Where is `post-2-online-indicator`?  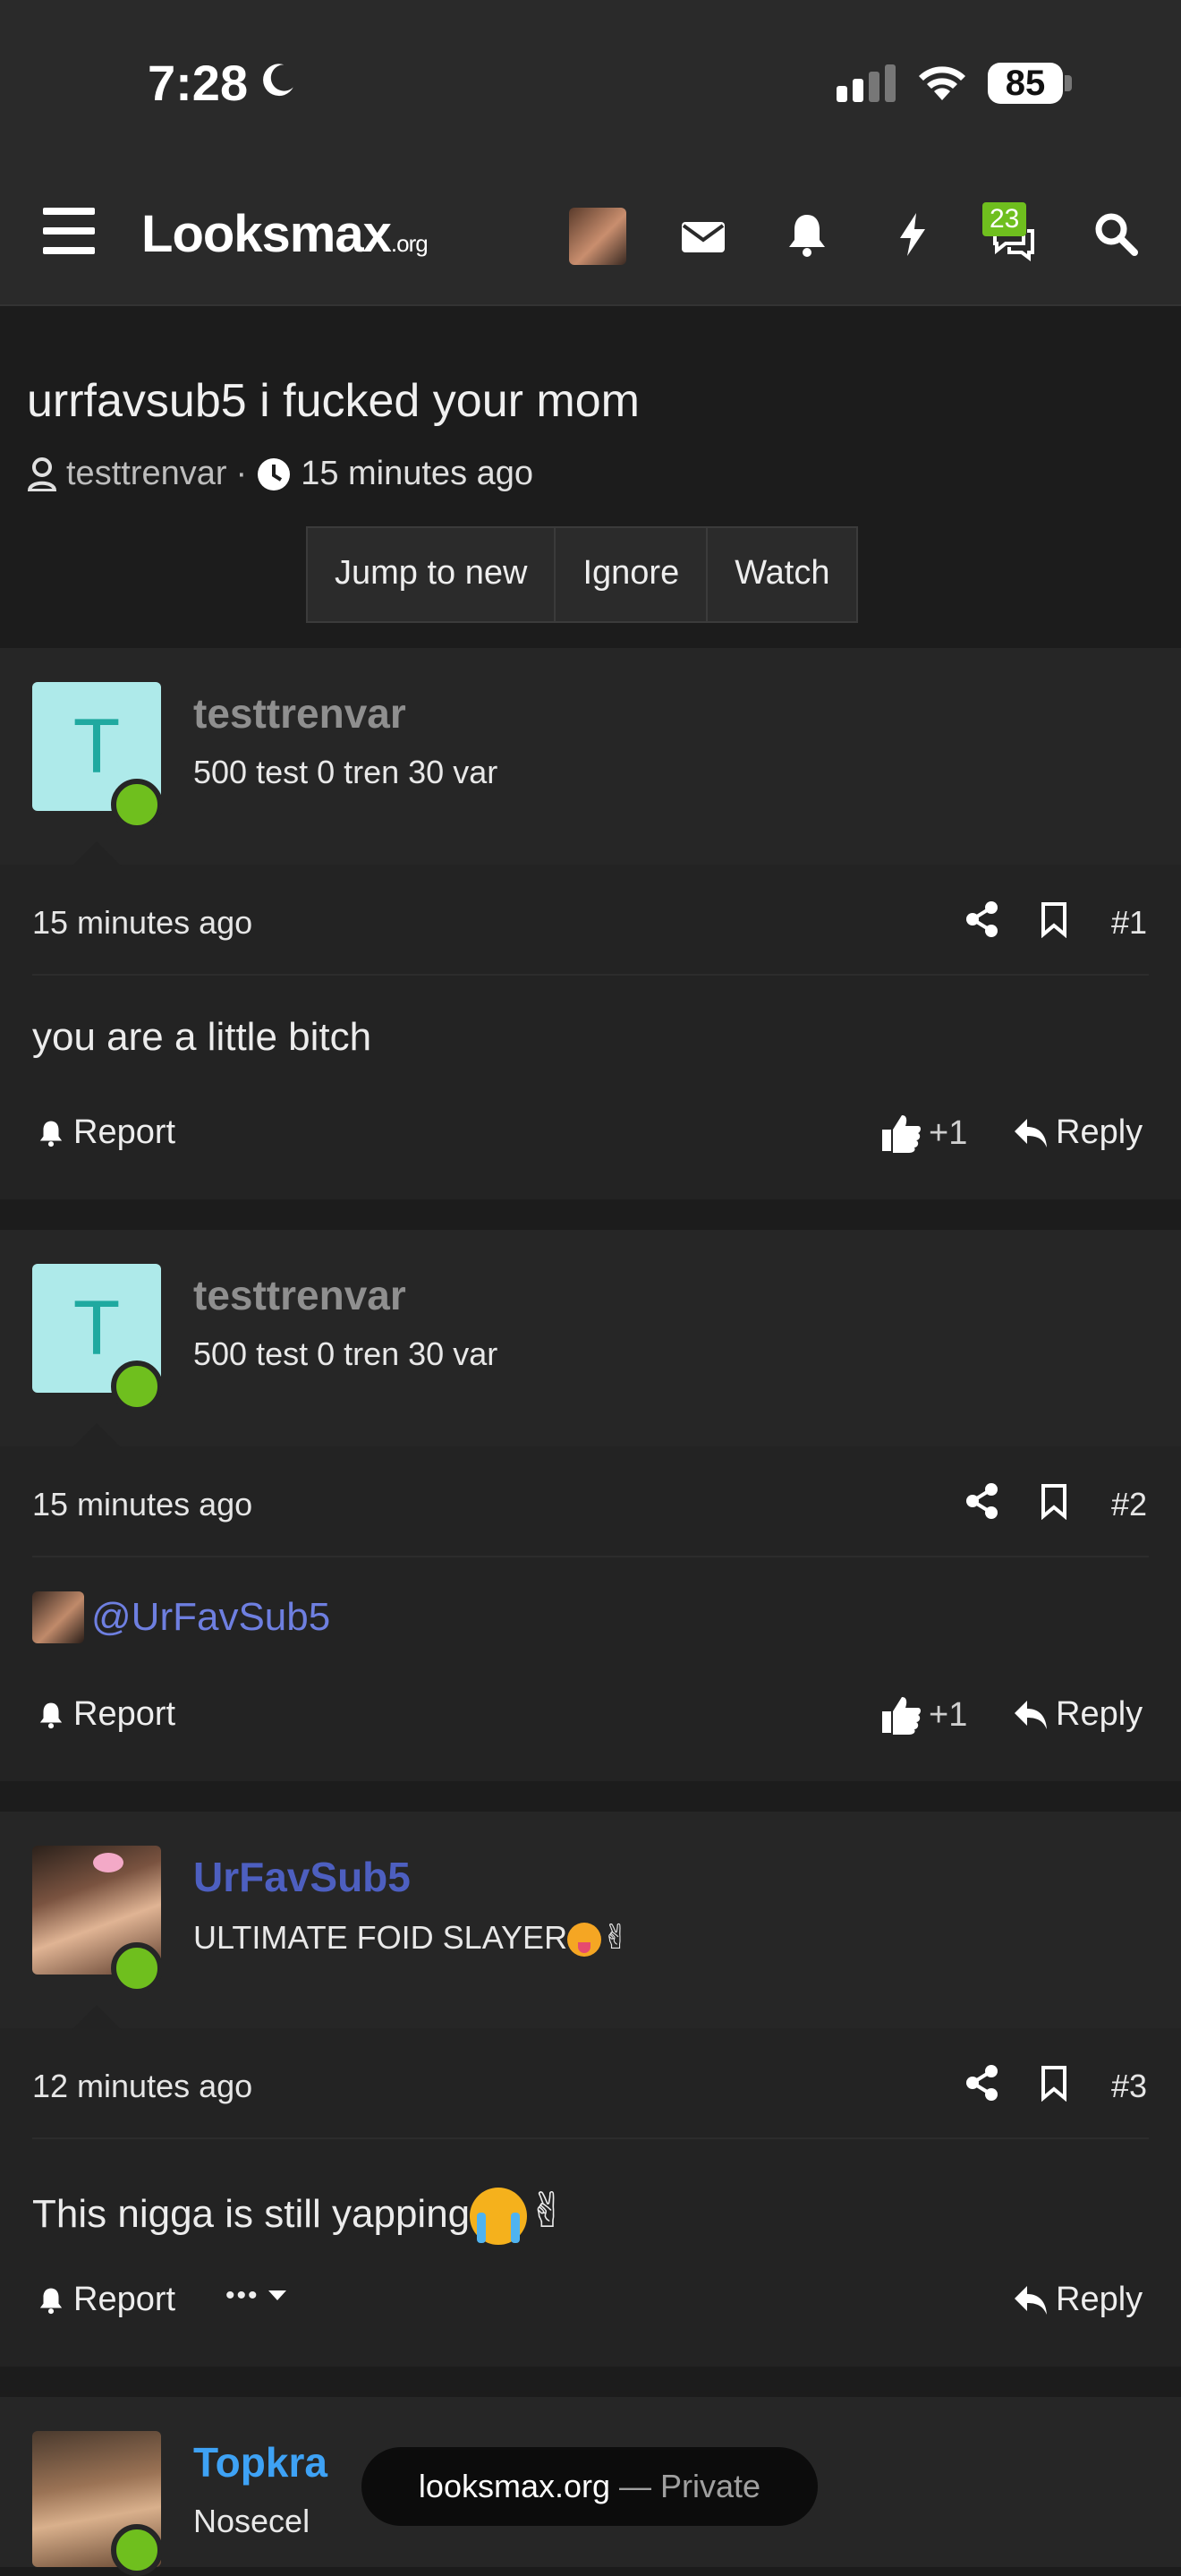
post-2-online-indicator is located at coordinates (137, 1386).